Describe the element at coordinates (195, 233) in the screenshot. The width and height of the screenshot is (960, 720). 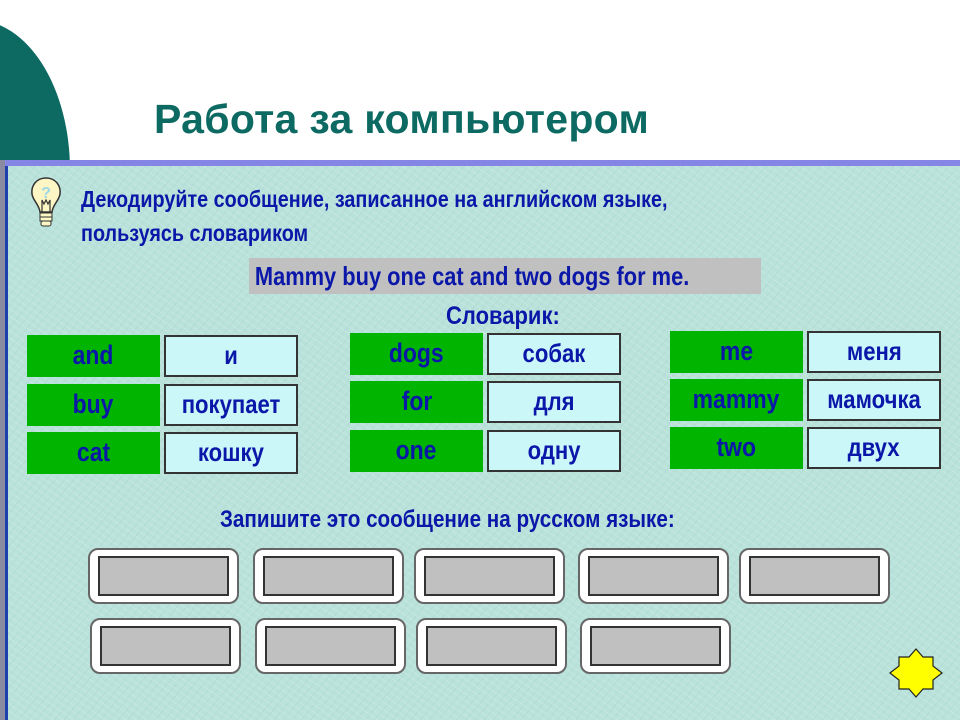
I see `instruction-line-2: пользуясь словариком` at that location.